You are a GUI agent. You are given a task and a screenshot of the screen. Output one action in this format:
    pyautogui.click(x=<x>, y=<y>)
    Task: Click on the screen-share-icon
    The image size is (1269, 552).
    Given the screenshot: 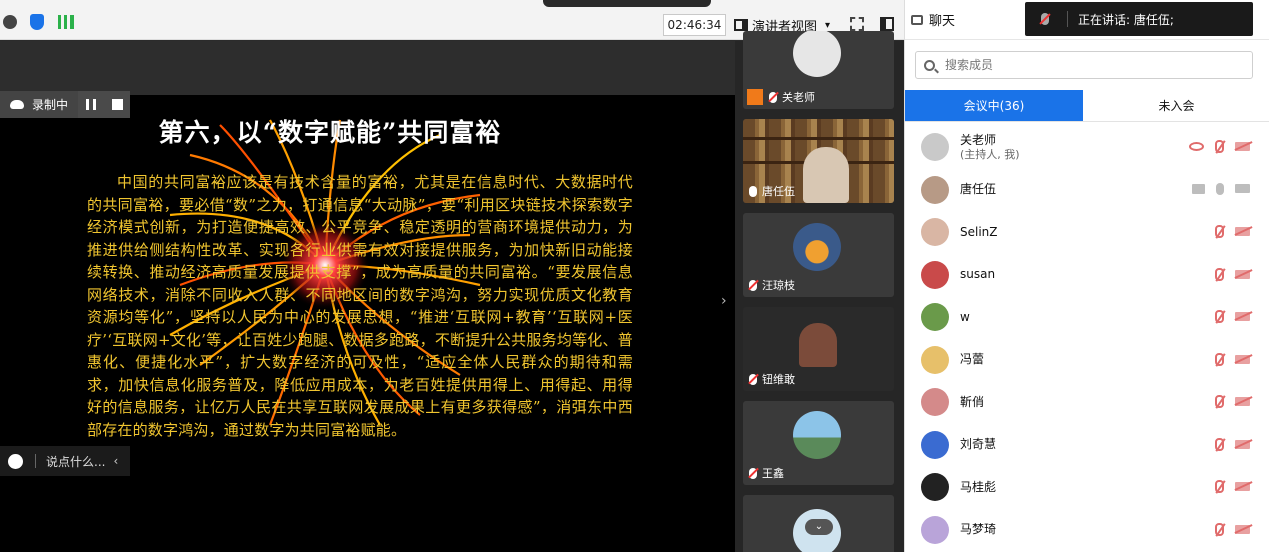 What is the action you would take?
    pyautogui.click(x=1198, y=188)
    